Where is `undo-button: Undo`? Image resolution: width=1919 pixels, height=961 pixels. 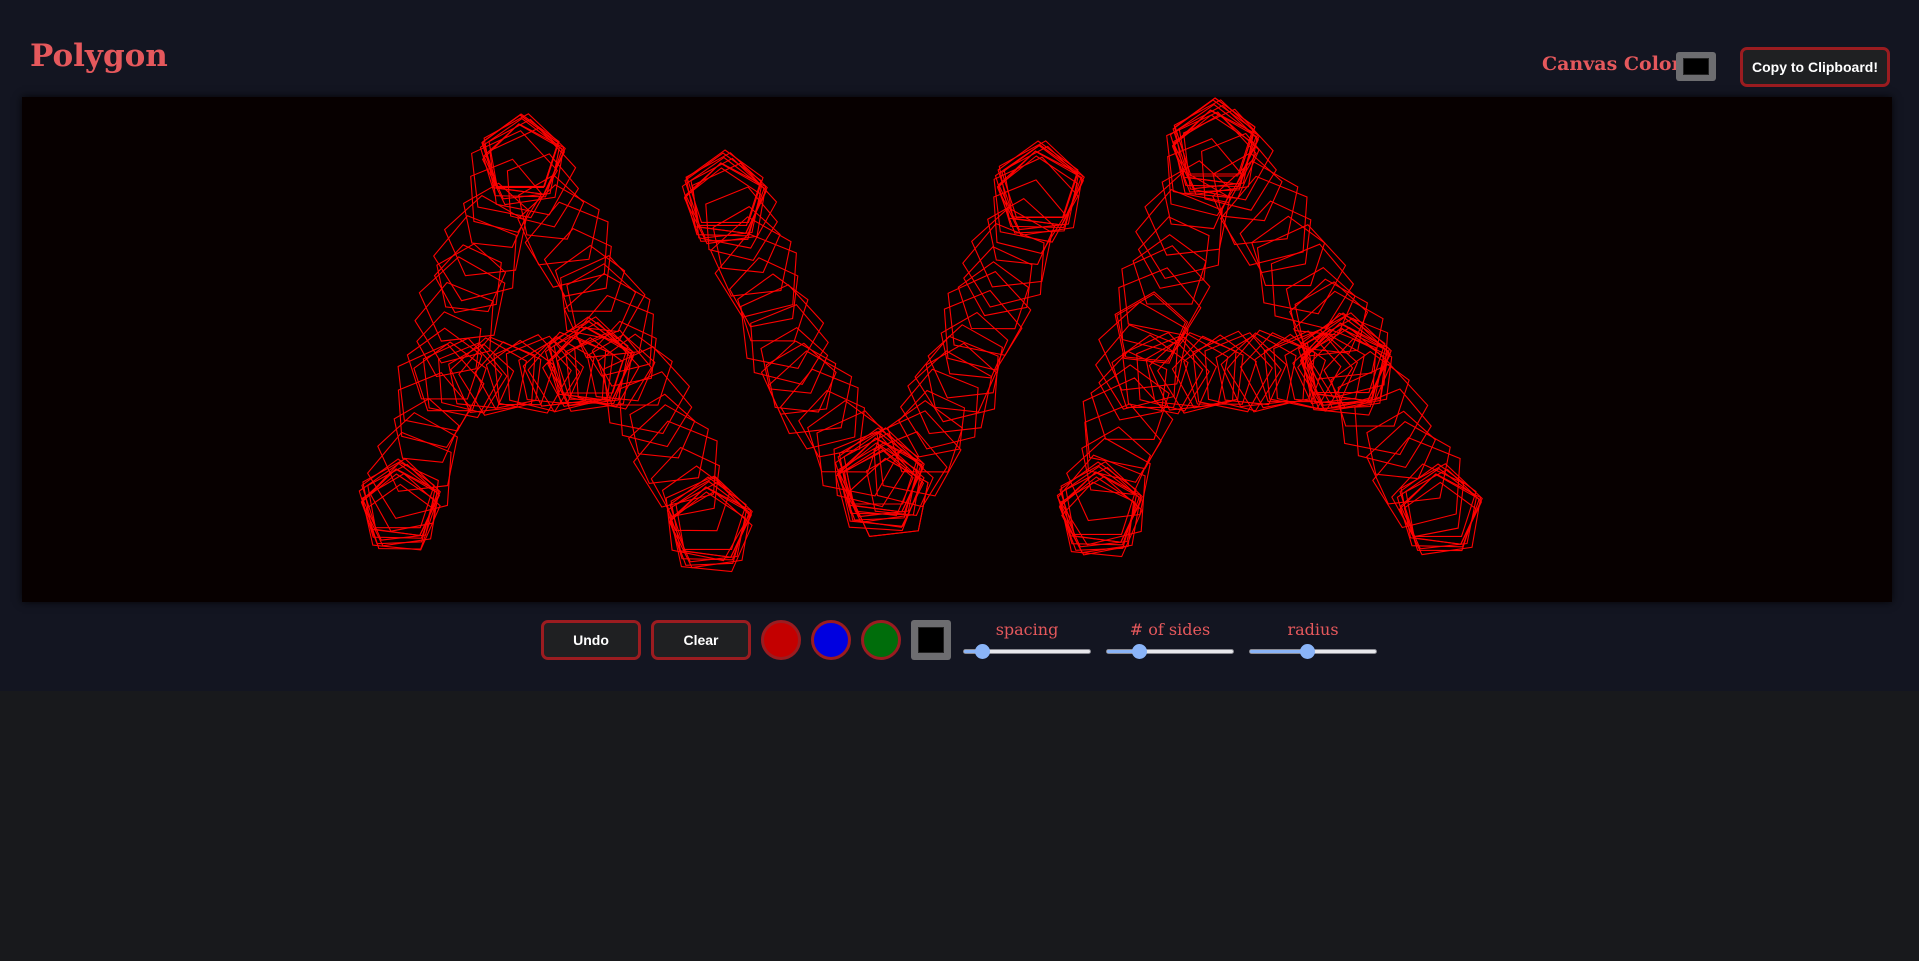 undo-button: Undo is located at coordinates (591, 640).